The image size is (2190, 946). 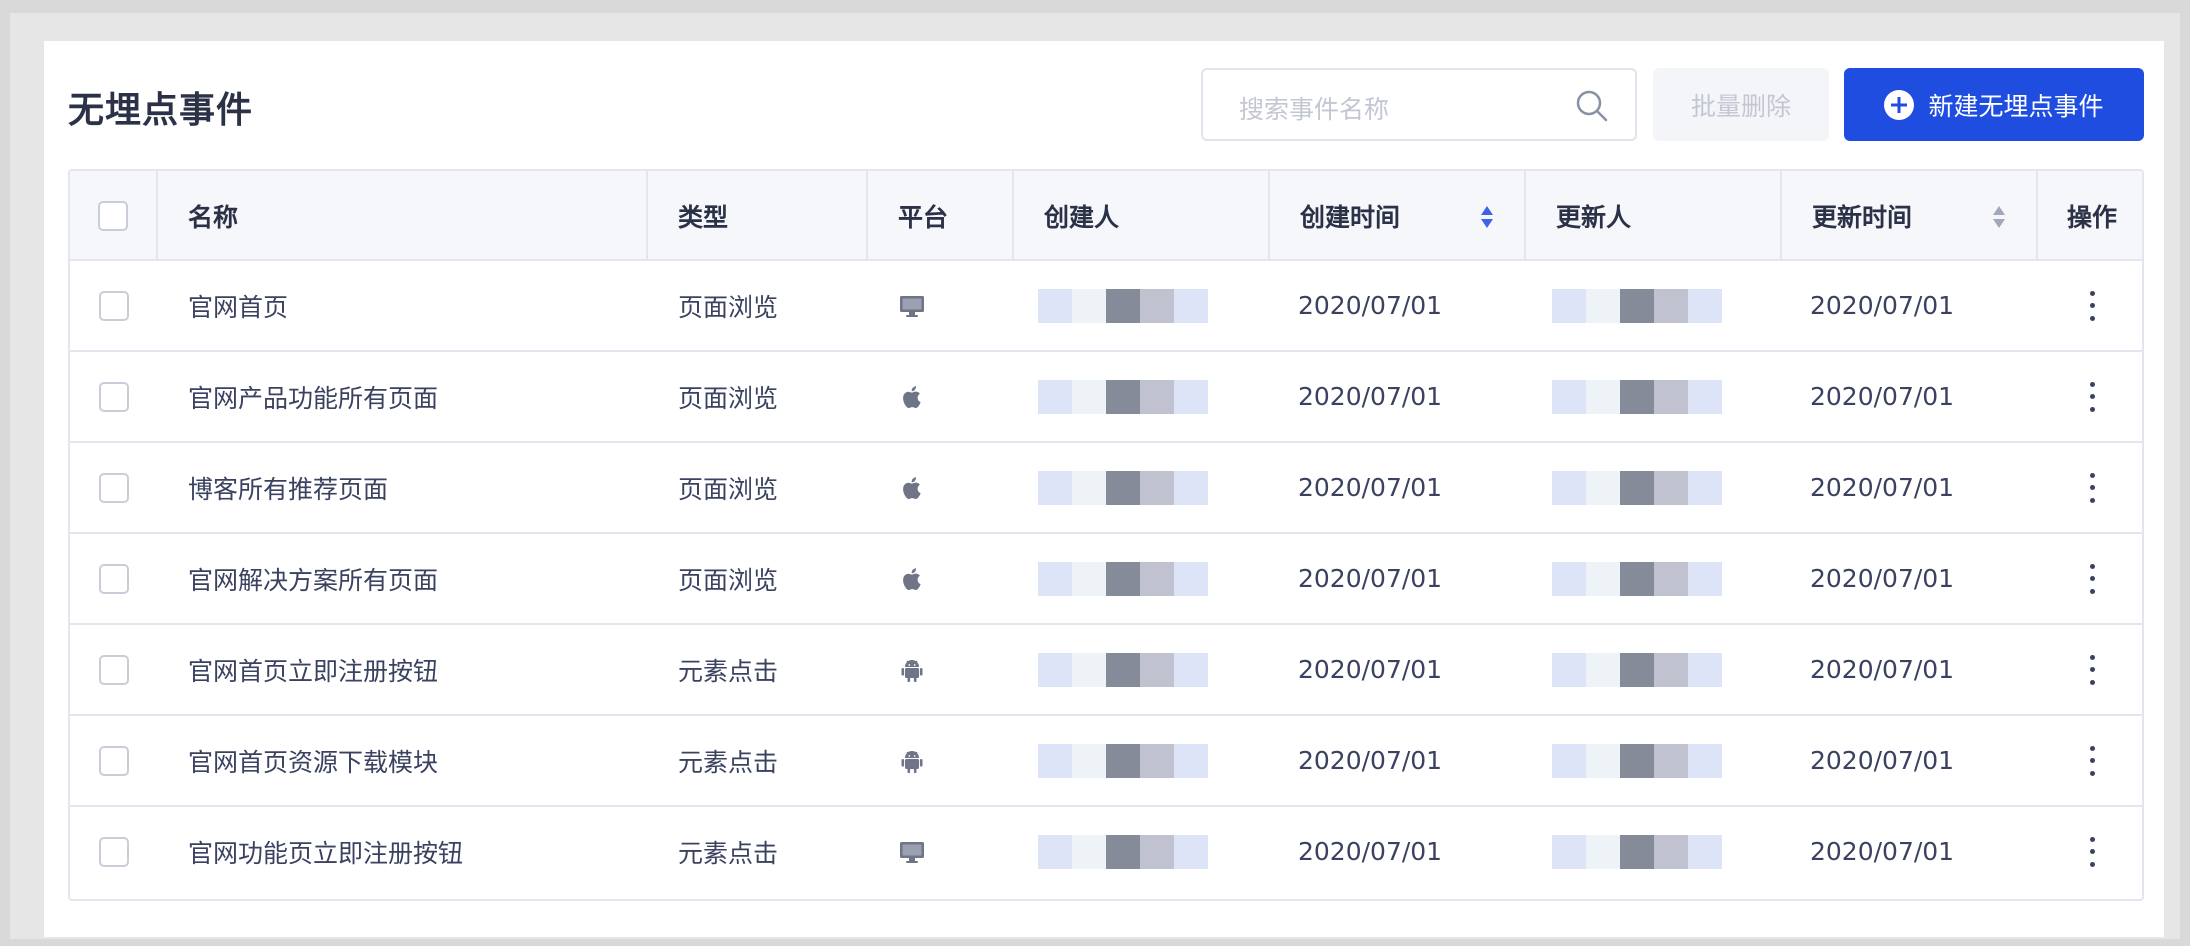 What do you see at coordinates (418, 669) in the screenshot?
I see `event-name: 官网首页立即注册按钮` at bounding box center [418, 669].